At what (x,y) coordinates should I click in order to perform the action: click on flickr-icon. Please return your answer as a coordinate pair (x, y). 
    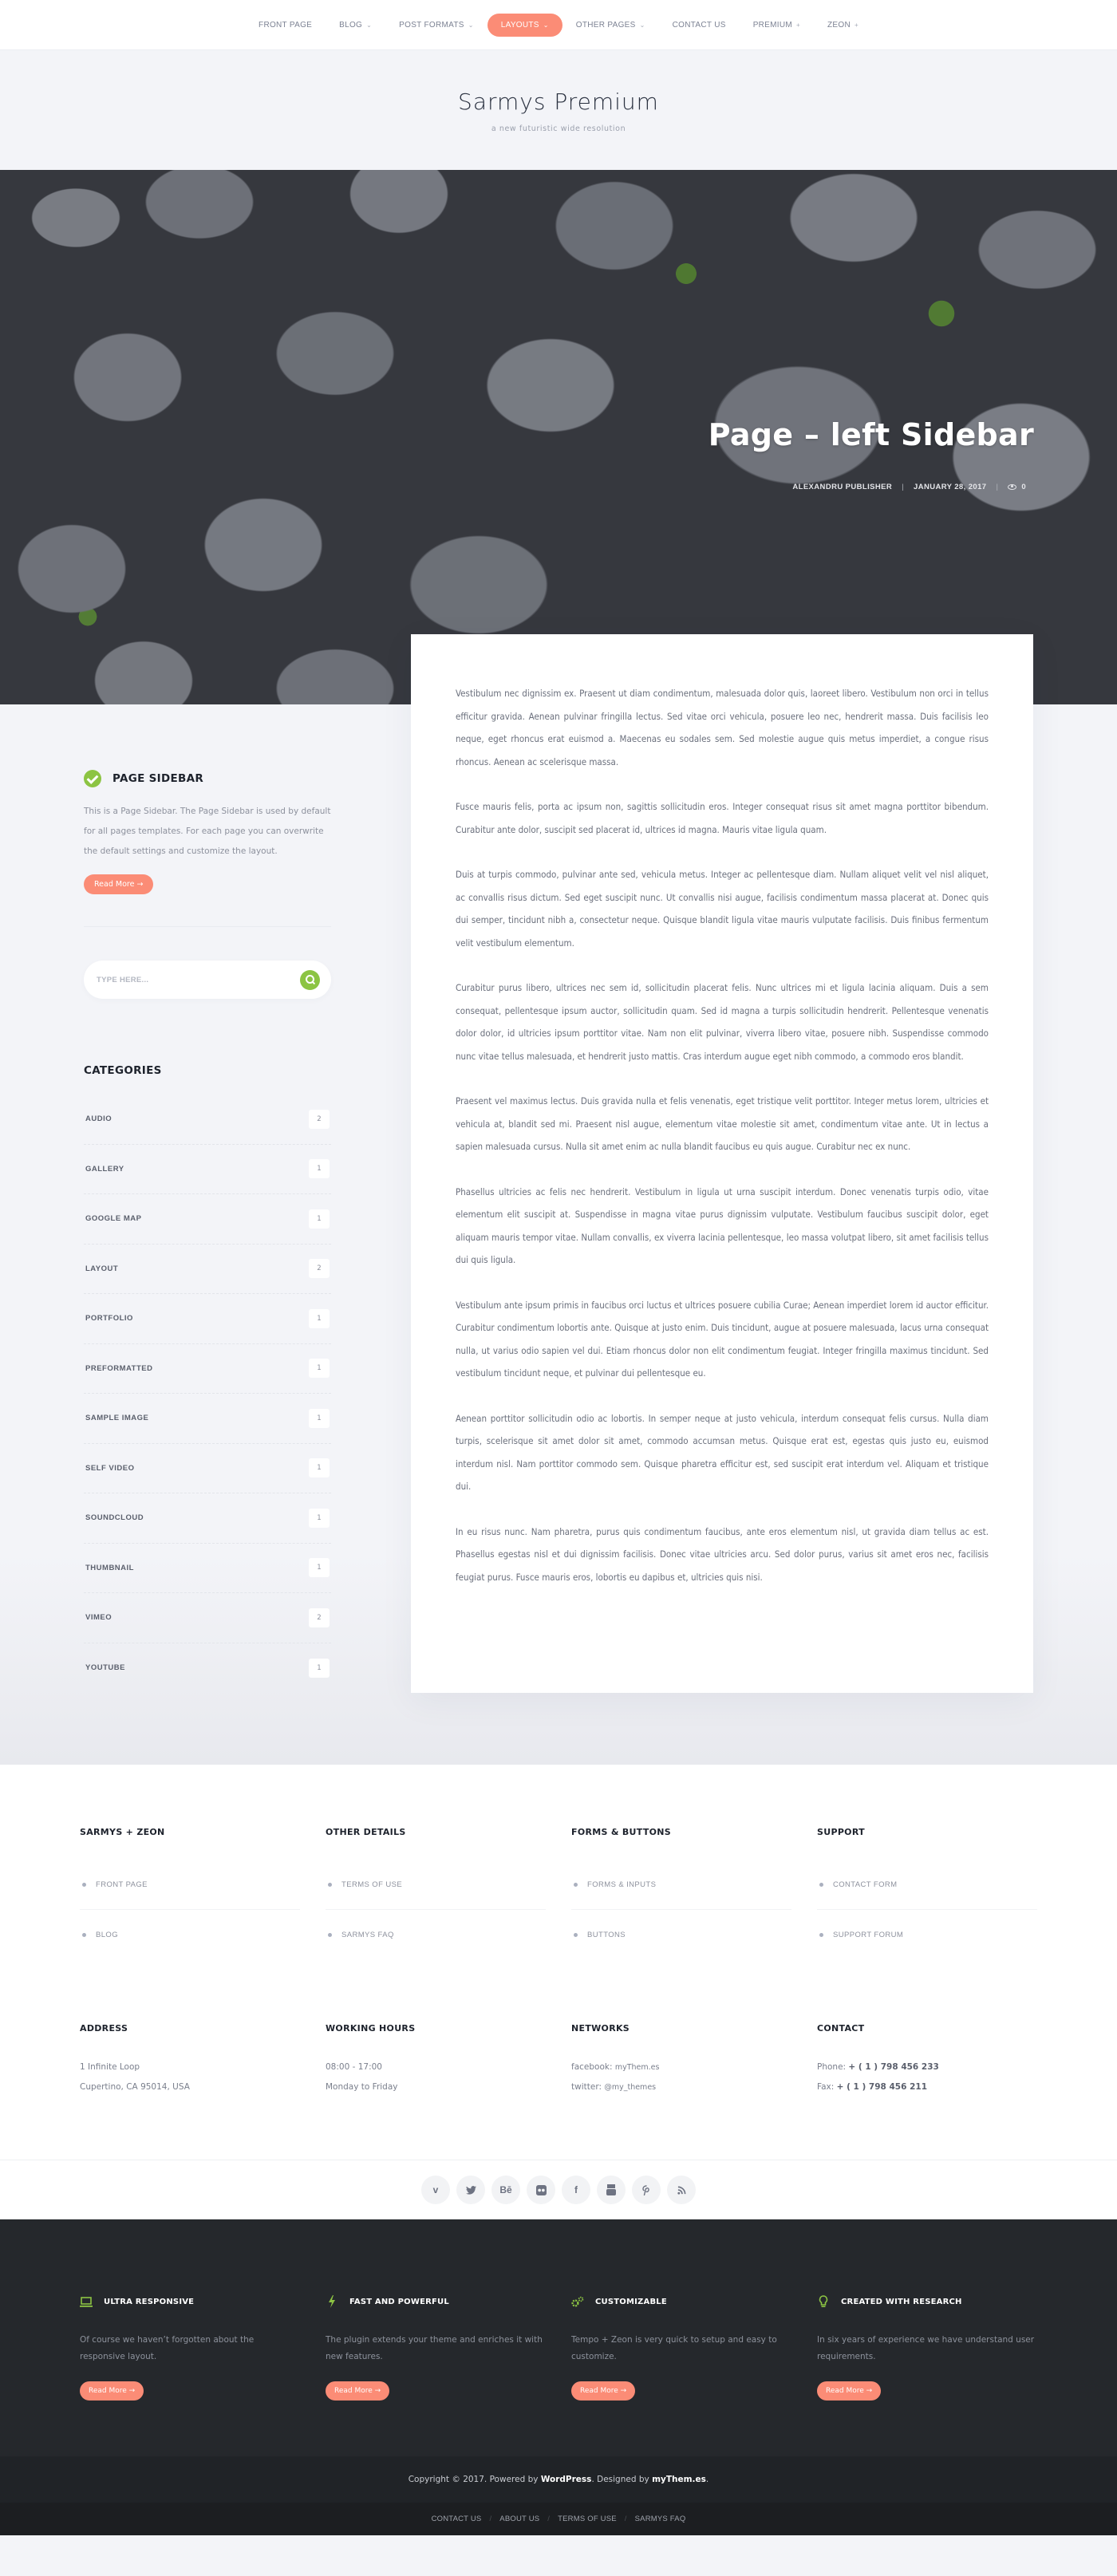
    Looking at the image, I should click on (541, 2190).